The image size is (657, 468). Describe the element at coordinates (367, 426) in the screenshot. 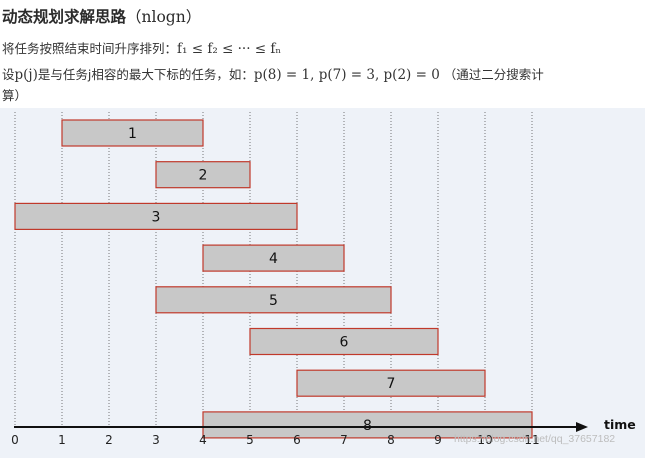

I see `job-label-8: 8` at that location.